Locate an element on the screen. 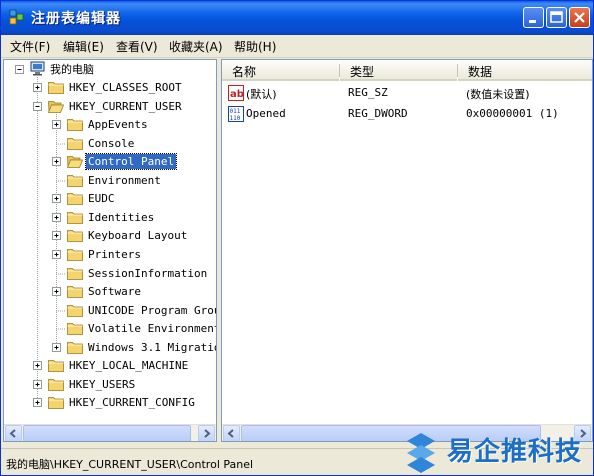 The height and width of the screenshot is (476, 594). tree-item: Keyboard Layout is located at coordinates (110, 236).